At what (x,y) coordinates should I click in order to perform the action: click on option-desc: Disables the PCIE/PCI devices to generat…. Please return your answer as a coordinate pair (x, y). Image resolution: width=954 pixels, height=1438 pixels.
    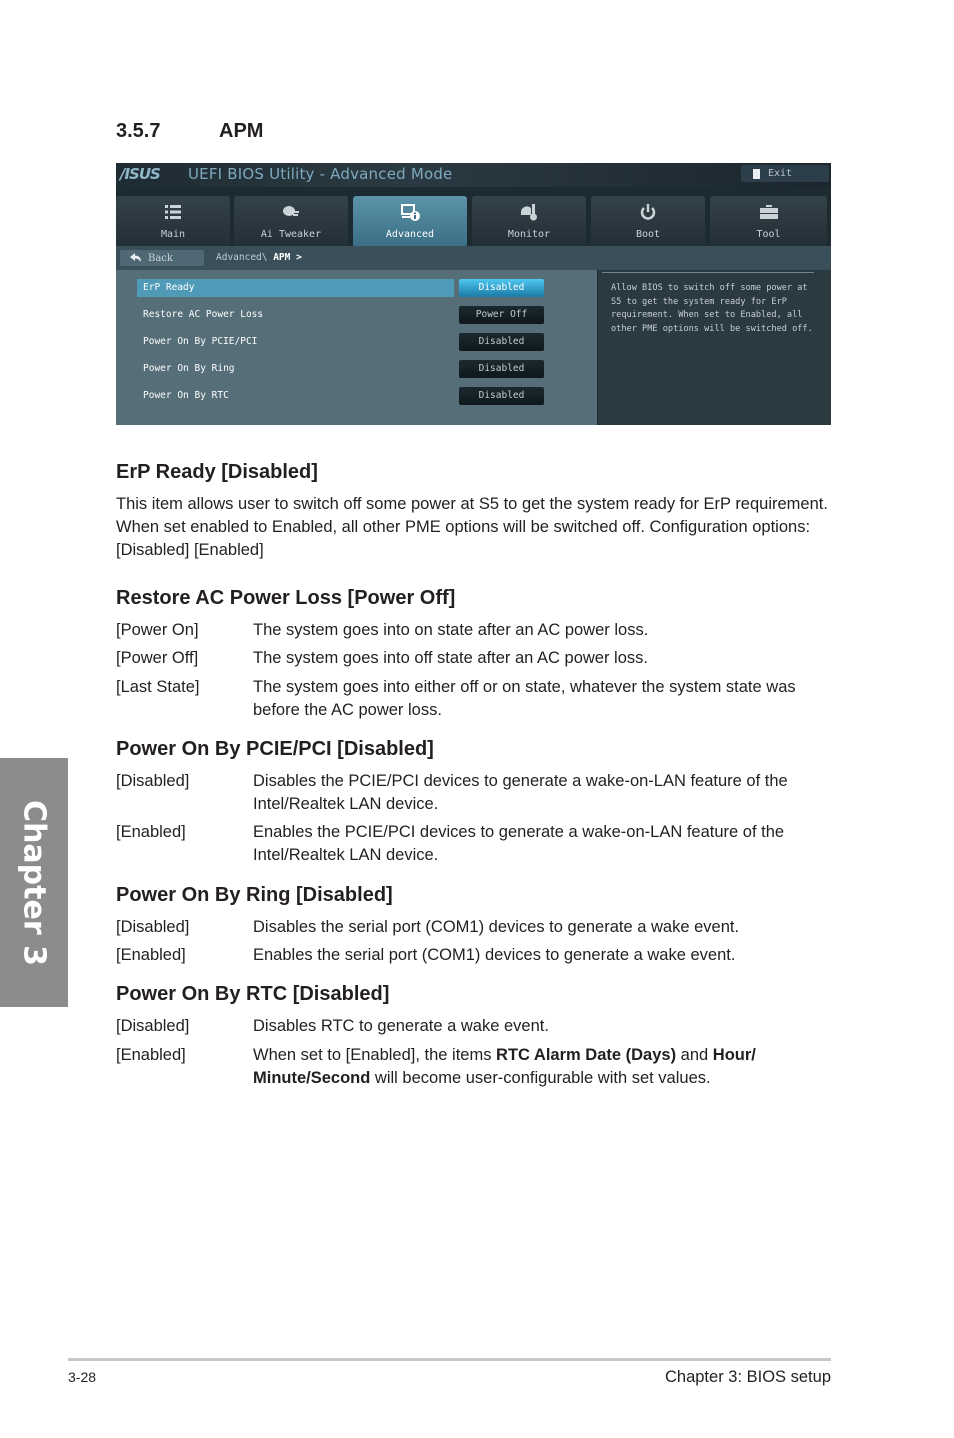
    Looking at the image, I should click on (520, 792).